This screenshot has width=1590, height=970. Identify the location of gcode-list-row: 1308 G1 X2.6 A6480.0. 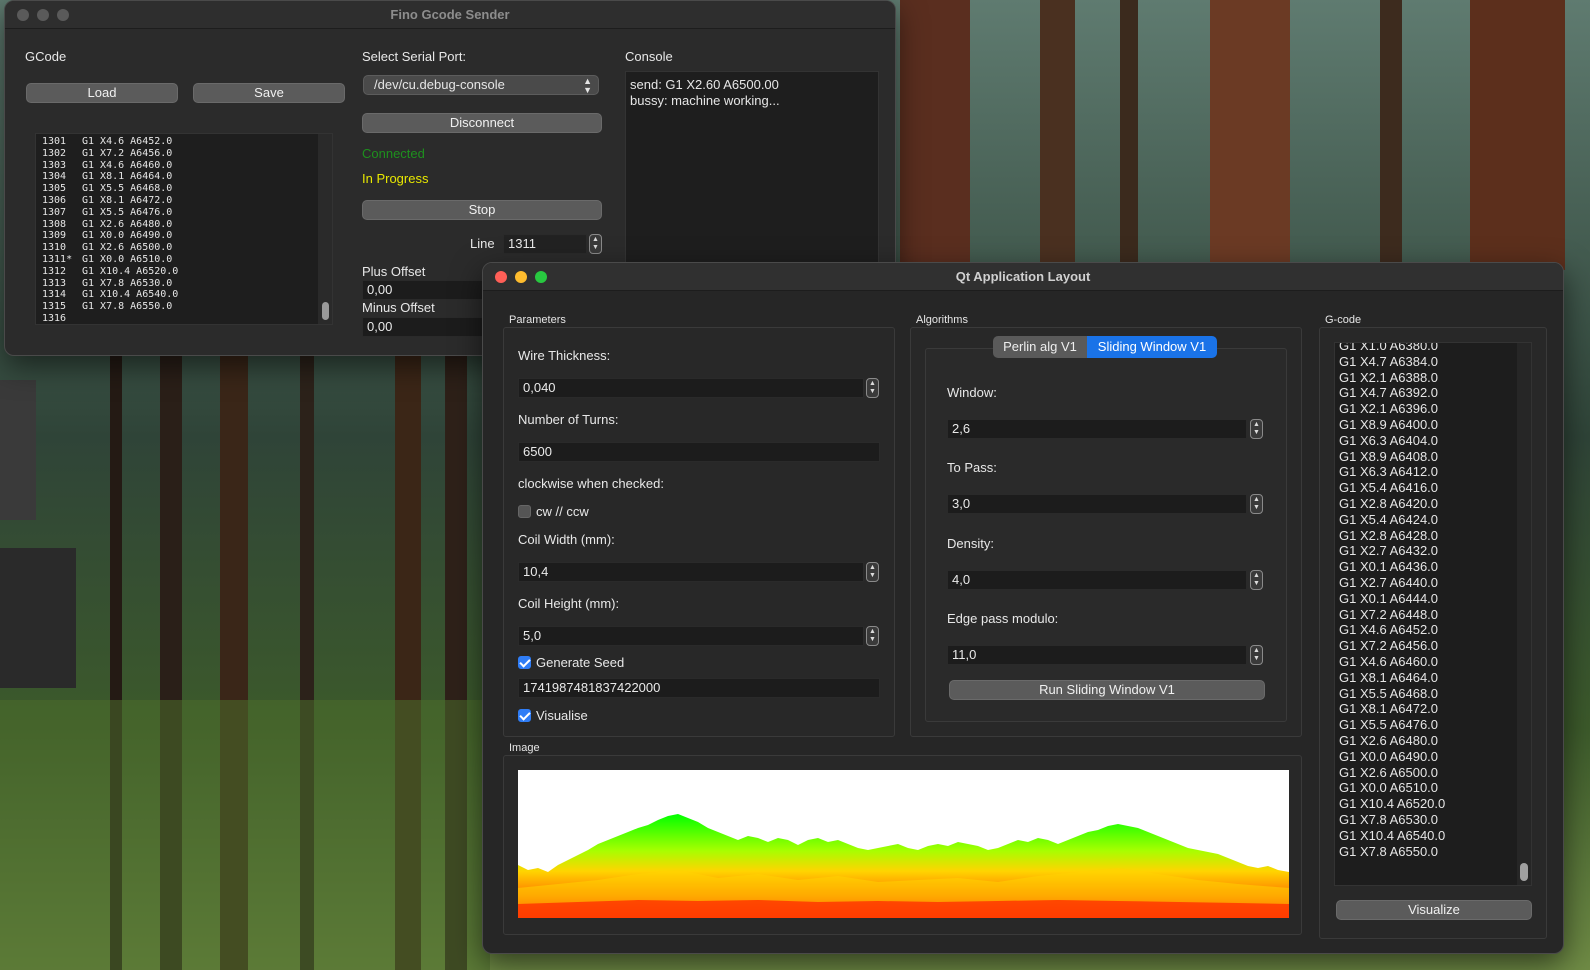
(184, 225).